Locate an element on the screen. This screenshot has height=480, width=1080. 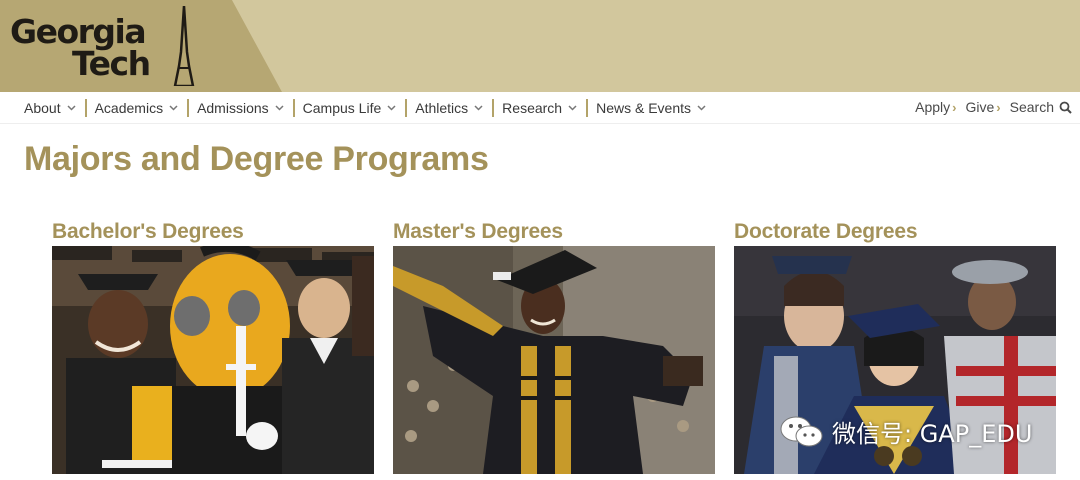
nav-label: News & Events is located at coordinates (644, 108).